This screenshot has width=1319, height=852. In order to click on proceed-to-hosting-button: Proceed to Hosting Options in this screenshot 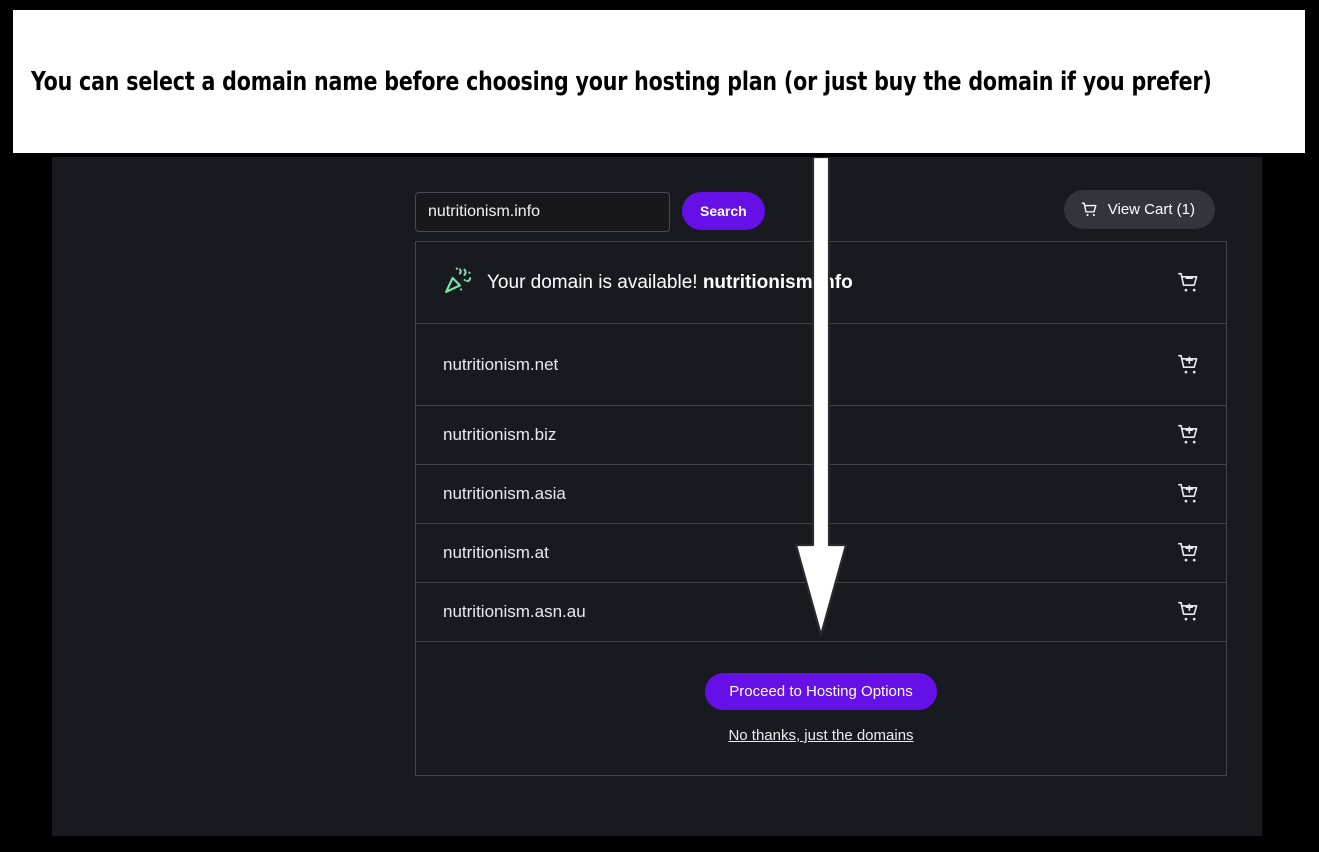, I will do `click(821, 691)`.